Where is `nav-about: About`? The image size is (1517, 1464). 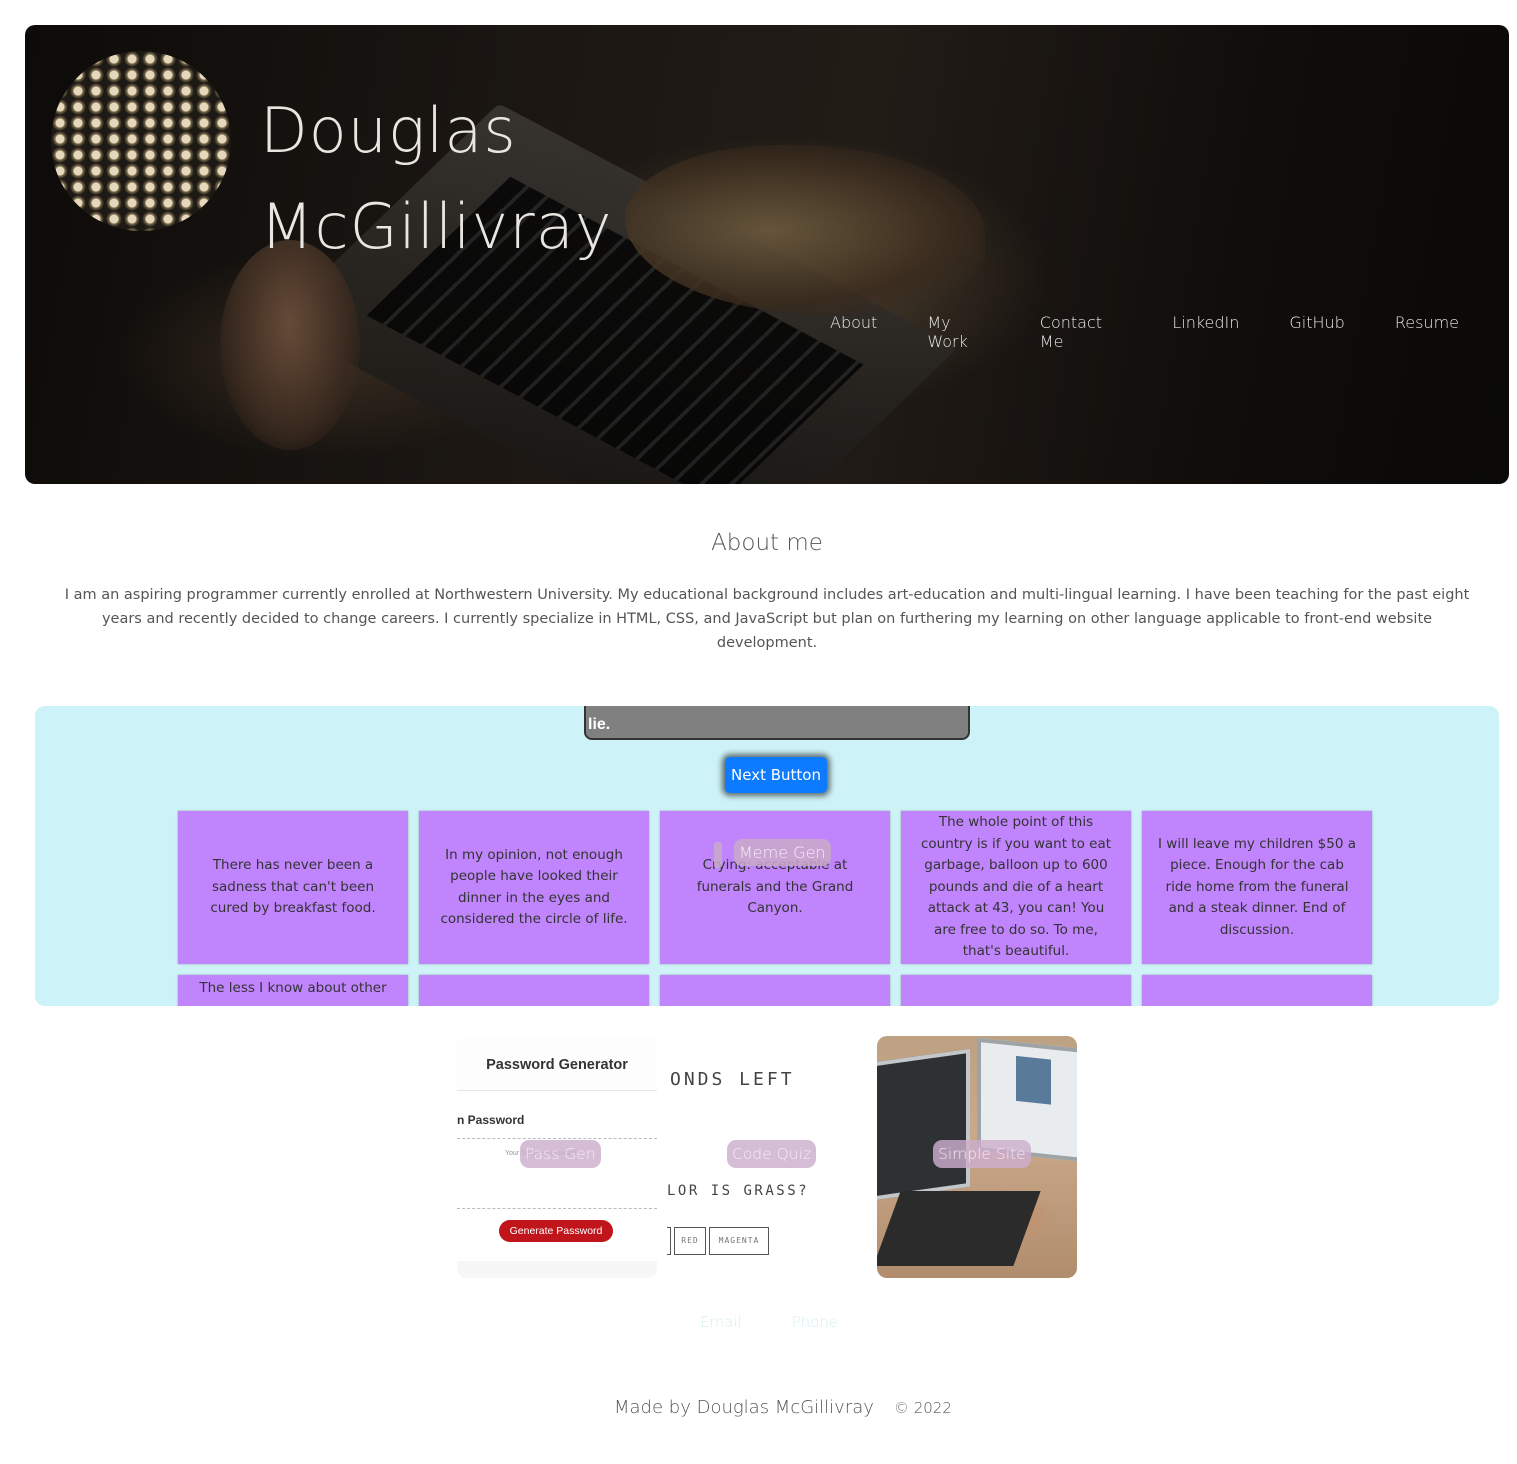 nav-about: About is located at coordinates (853, 332).